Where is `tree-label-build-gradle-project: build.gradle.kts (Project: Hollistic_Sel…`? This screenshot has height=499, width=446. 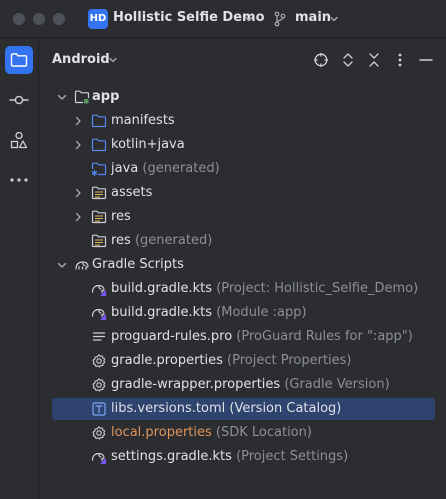 tree-label-build-gradle-project: build.gradle.kts (Project: Hollistic_Sel… is located at coordinates (265, 288).